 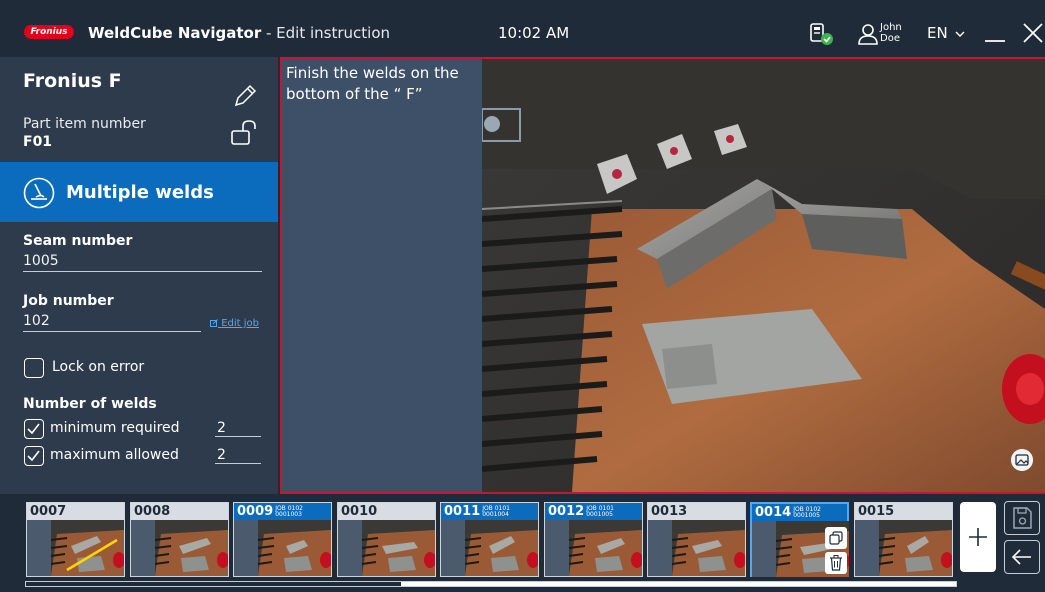 I want to click on duplicate-button, so click(x=836, y=538).